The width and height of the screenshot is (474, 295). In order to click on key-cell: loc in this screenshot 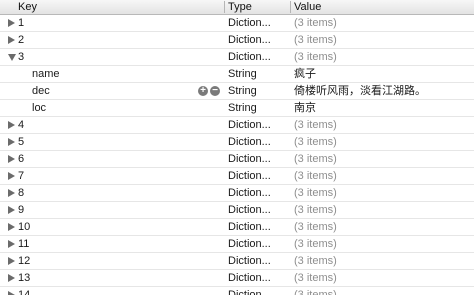, I will do `click(110, 108)`.